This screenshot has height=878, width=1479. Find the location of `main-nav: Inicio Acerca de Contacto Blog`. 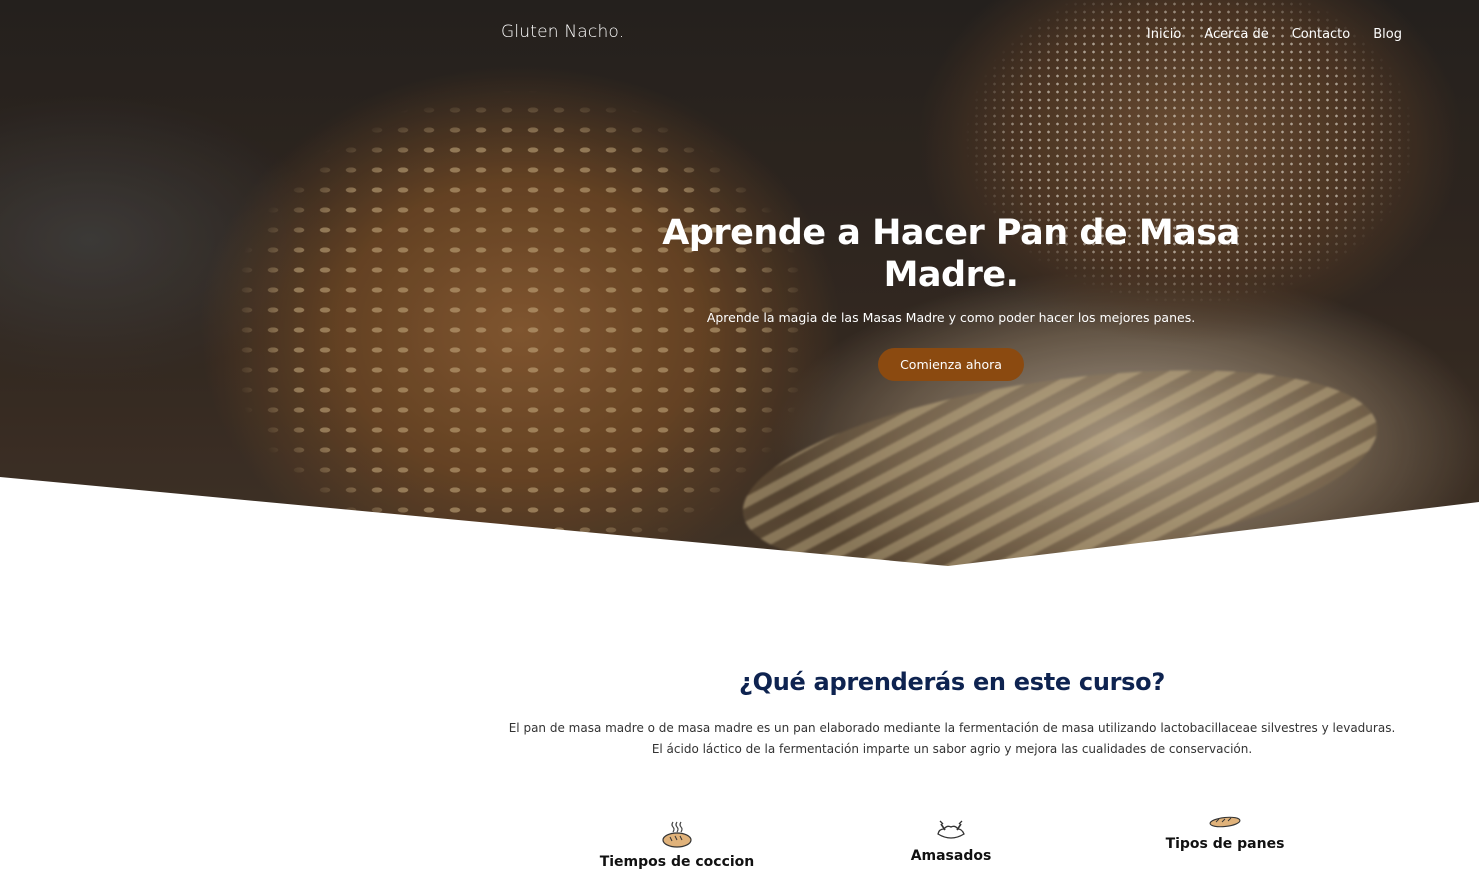

main-nav: Inicio Acerca de Contacto Blog is located at coordinates (1274, 34).